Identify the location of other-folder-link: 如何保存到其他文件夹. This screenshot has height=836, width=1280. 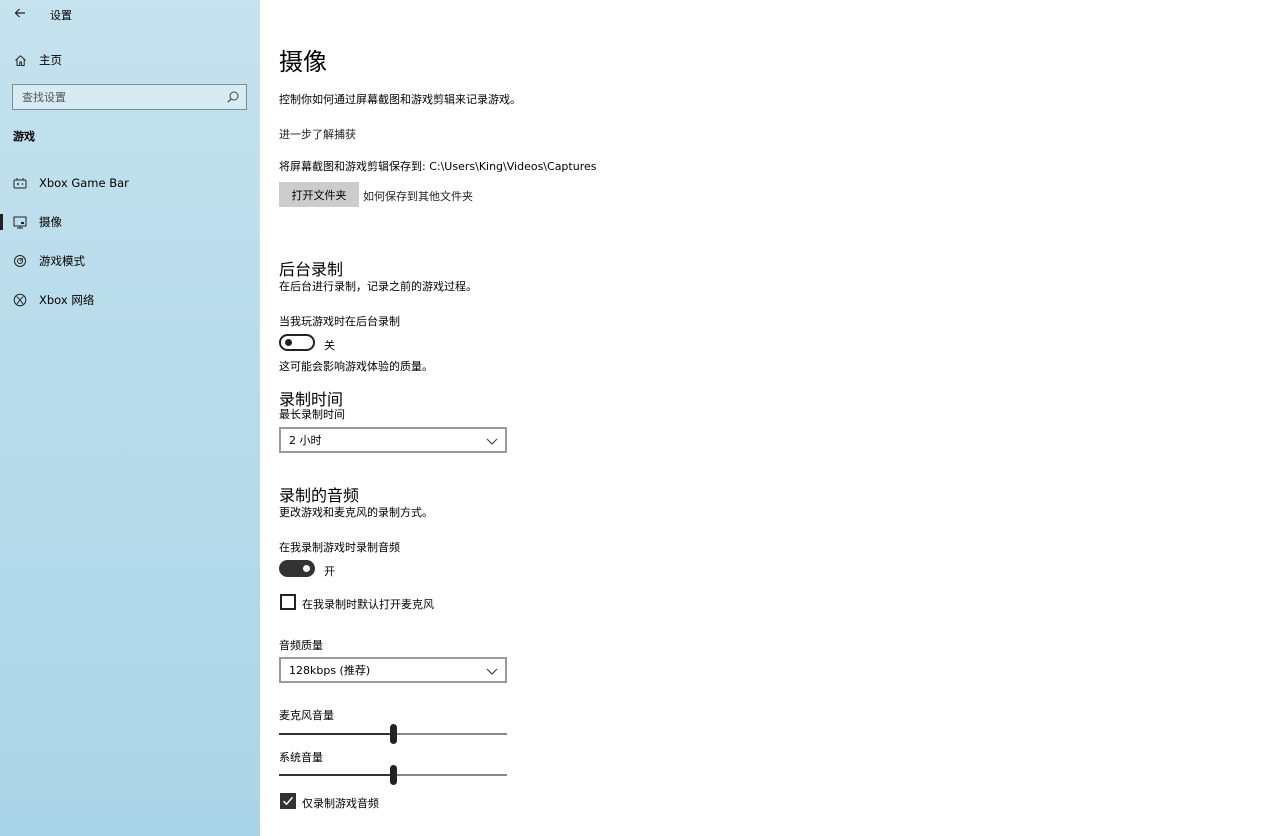
(418, 196).